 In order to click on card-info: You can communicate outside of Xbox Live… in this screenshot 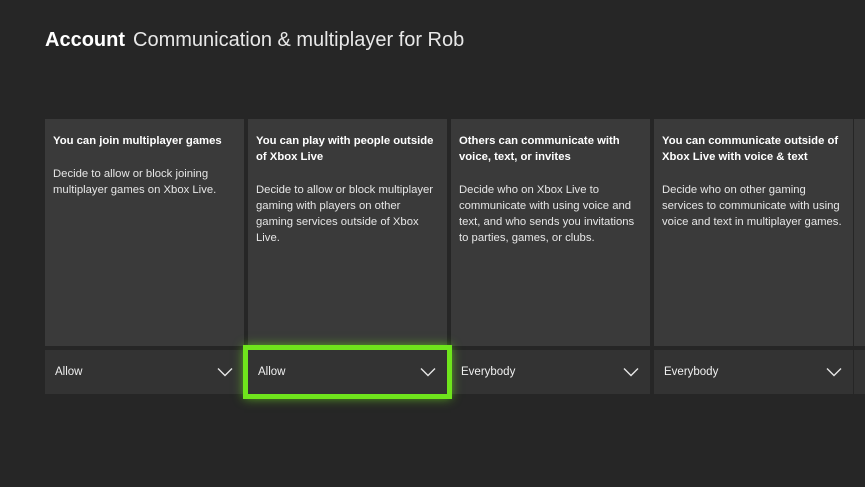, I will do `click(753, 232)`.